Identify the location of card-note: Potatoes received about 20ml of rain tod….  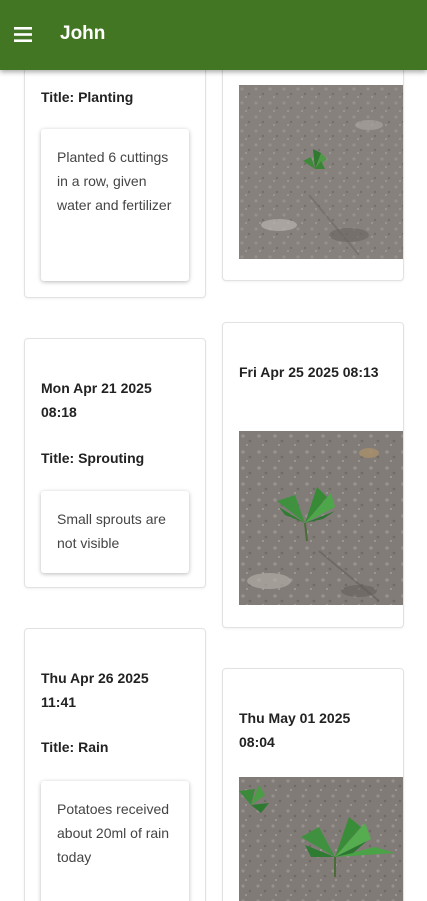
(115, 841).